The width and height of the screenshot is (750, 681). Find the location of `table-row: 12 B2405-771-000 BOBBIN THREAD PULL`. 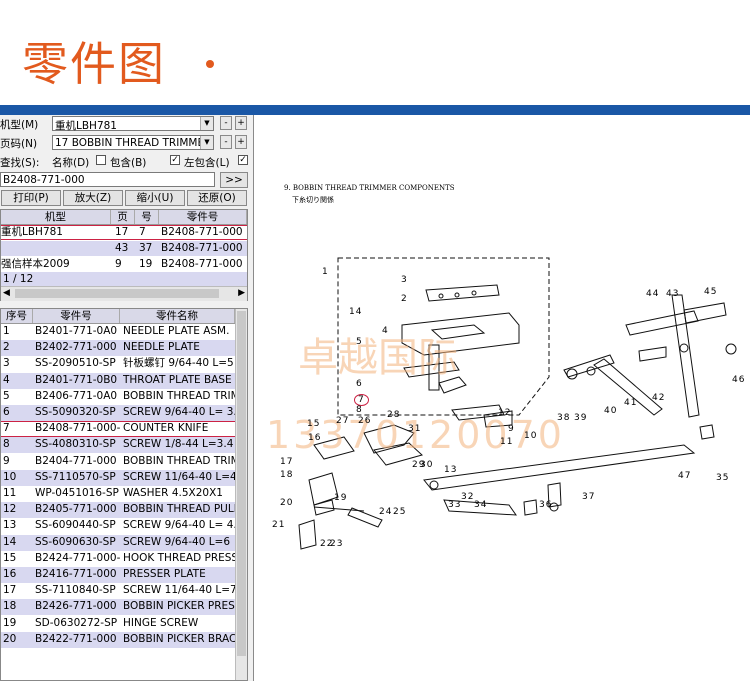

table-row: 12 B2405-771-000 BOBBIN THREAD PULL is located at coordinates (118, 510).